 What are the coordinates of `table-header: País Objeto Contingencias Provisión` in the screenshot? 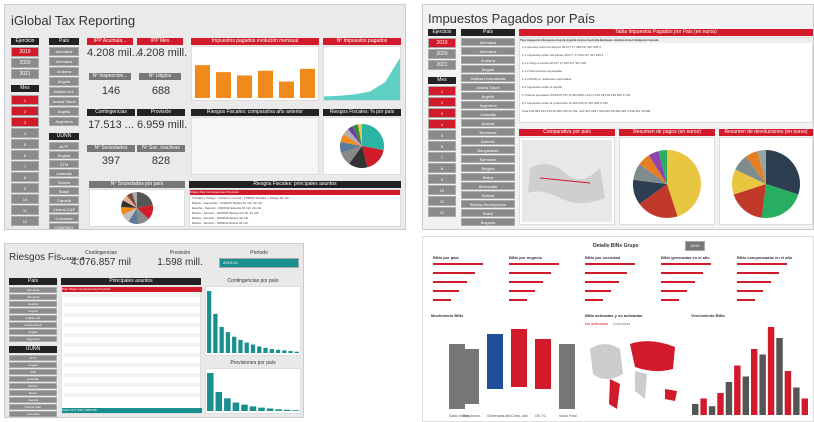 It's located at (132, 289).